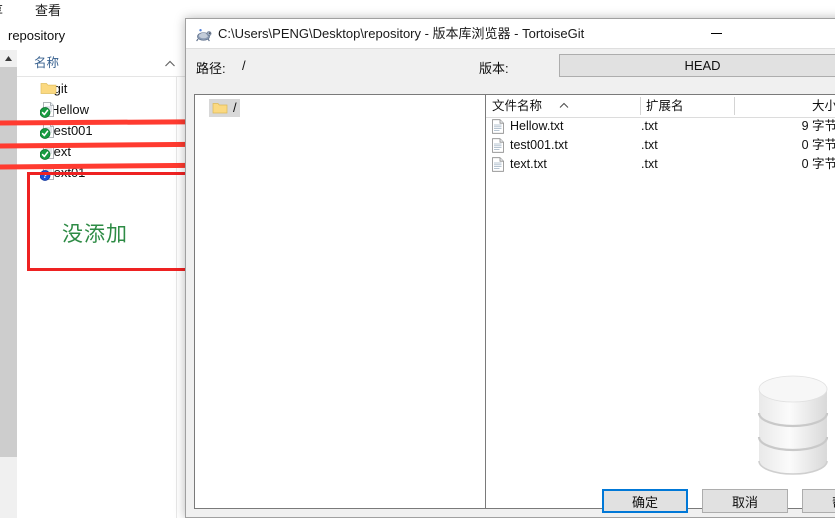 Image resolution: width=835 pixels, height=518 pixels. What do you see at coordinates (48, 11) in the screenshot?
I see `ribbon-tab-view: 查看` at bounding box center [48, 11].